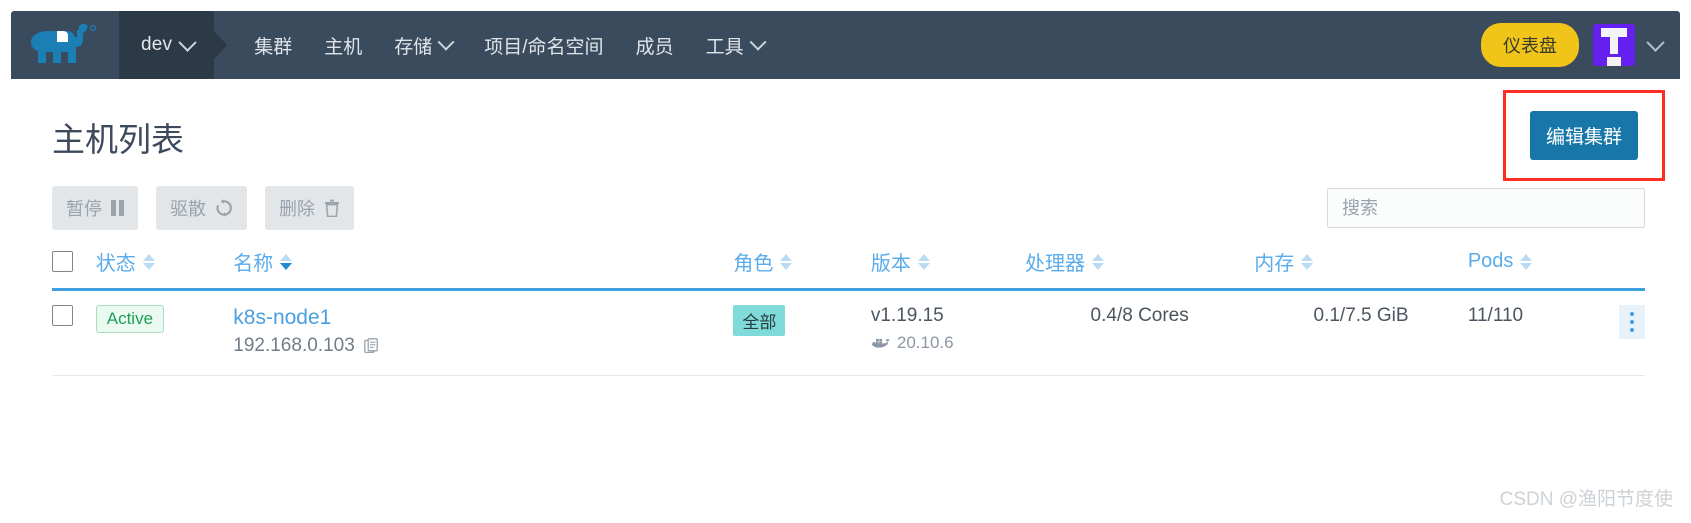 The image size is (1691, 523). Describe the element at coordinates (62, 262) in the screenshot. I see `select-all-checkbox` at that location.